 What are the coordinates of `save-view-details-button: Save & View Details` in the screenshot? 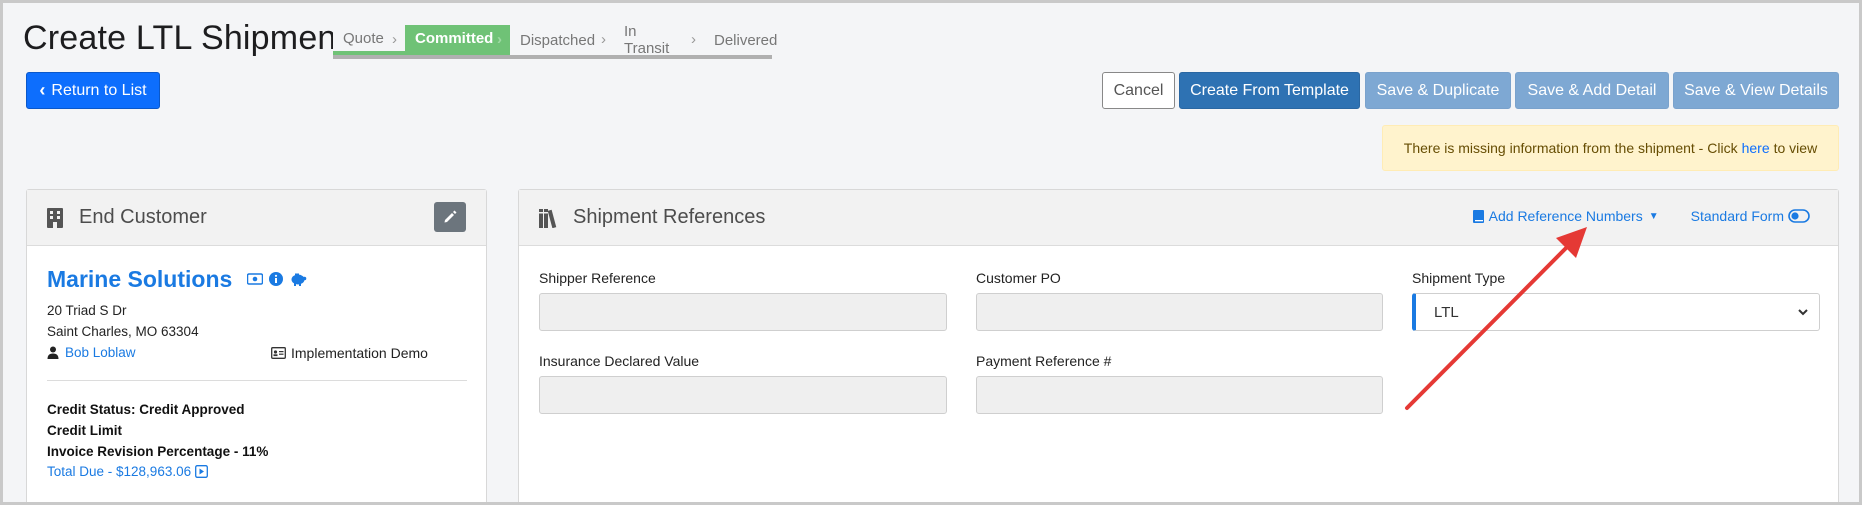 It's located at (1756, 90).